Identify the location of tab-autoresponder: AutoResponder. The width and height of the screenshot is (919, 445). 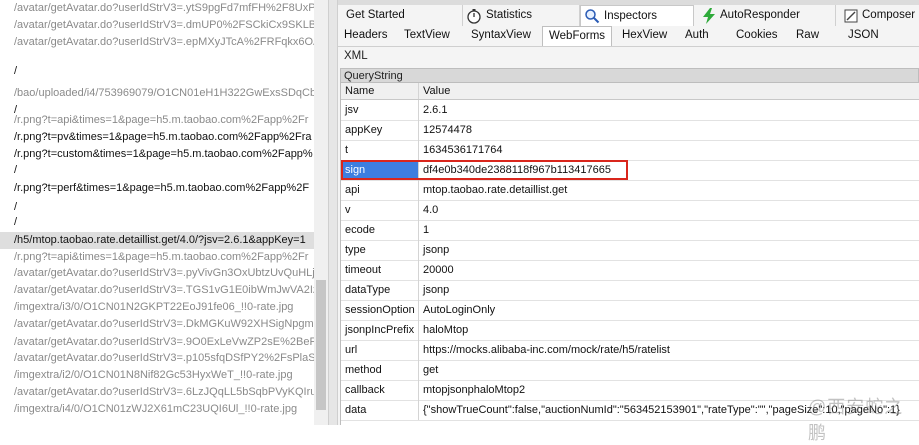
(765, 15).